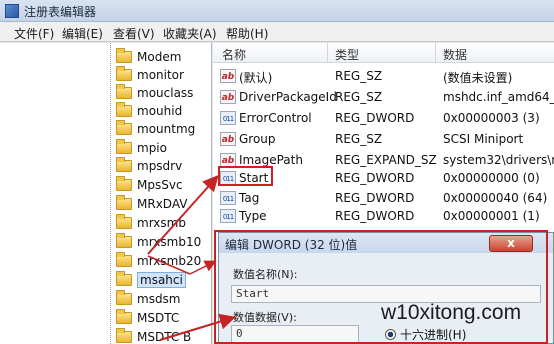 The height and width of the screenshot is (344, 554). Describe the element at coordinates (160, 110) in the screenshot. I see `tree-item-label: mouhid` at that location.